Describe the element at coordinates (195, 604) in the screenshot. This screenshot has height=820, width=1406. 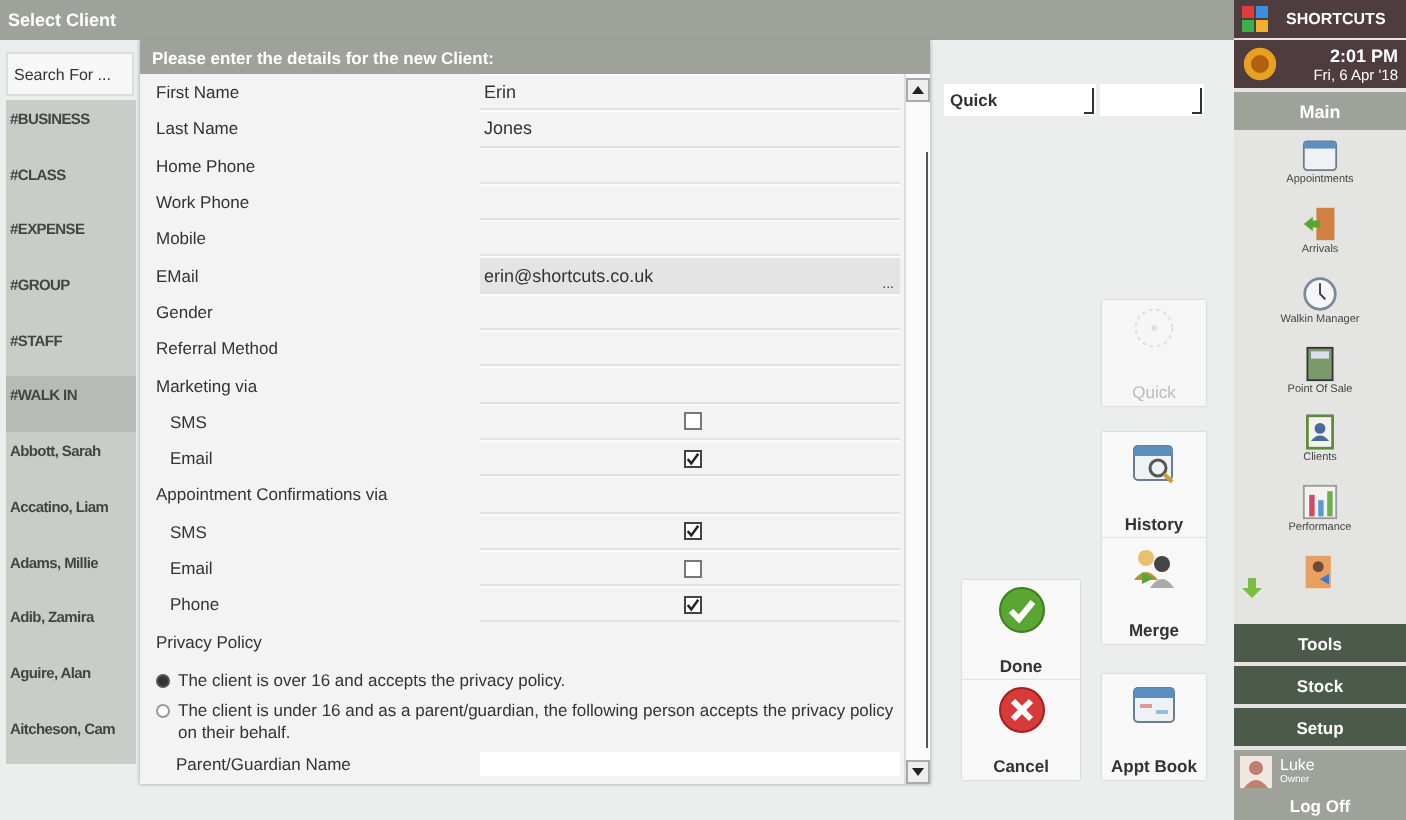
I see `field-label: Phone` at that location.